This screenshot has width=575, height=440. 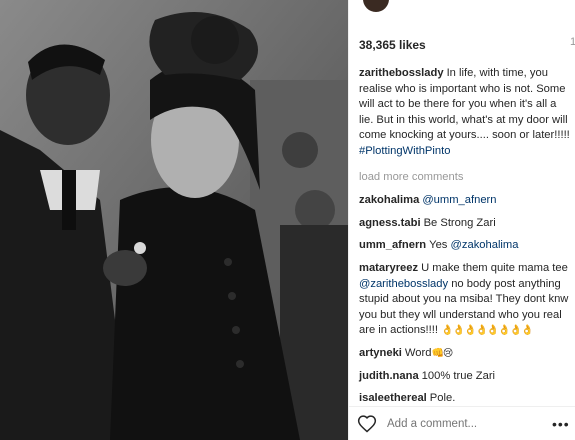 I want to click on heart-outline-icon, so click(x=367, y=424).